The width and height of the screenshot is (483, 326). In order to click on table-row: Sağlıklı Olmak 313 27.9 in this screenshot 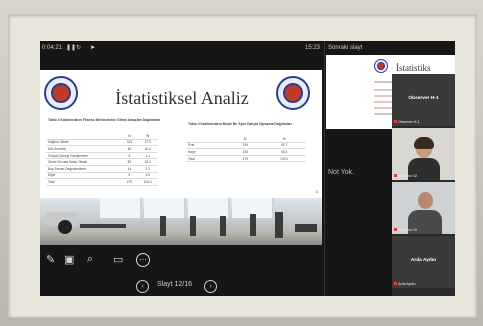, I will do `click(102, 143)`.